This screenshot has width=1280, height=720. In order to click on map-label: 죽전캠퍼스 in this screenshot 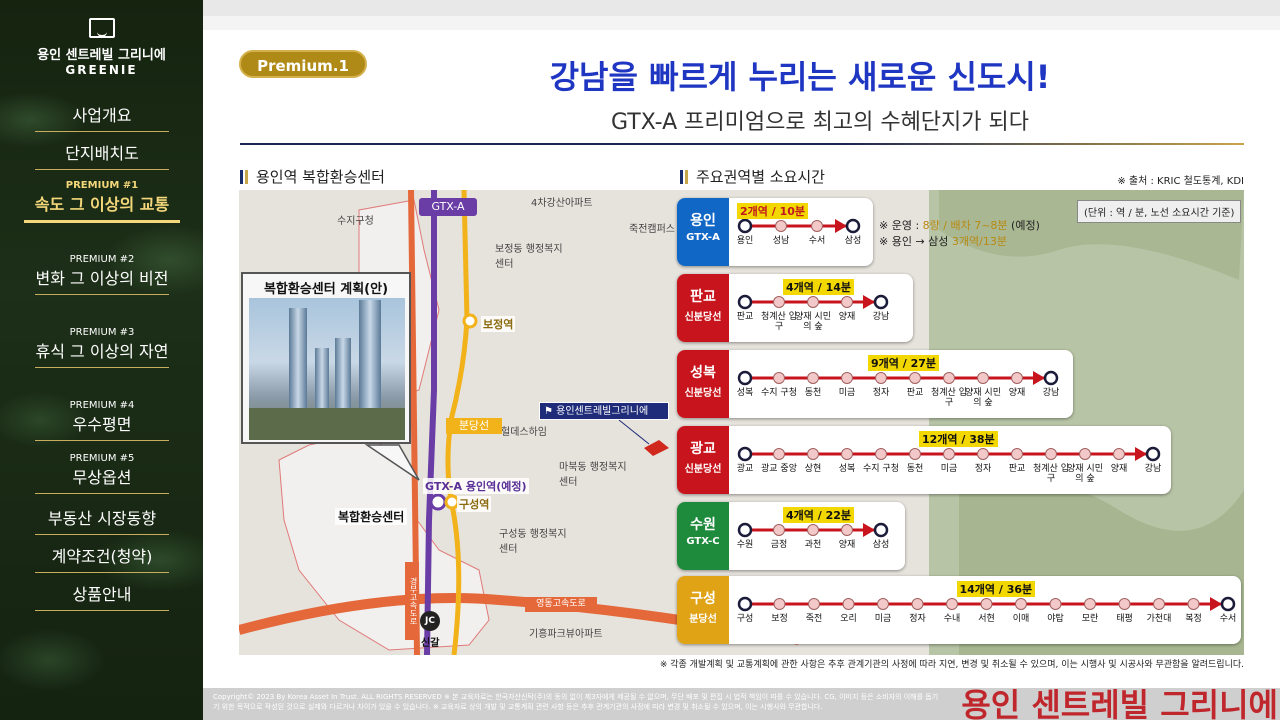, I will do `click(652, 229)`.